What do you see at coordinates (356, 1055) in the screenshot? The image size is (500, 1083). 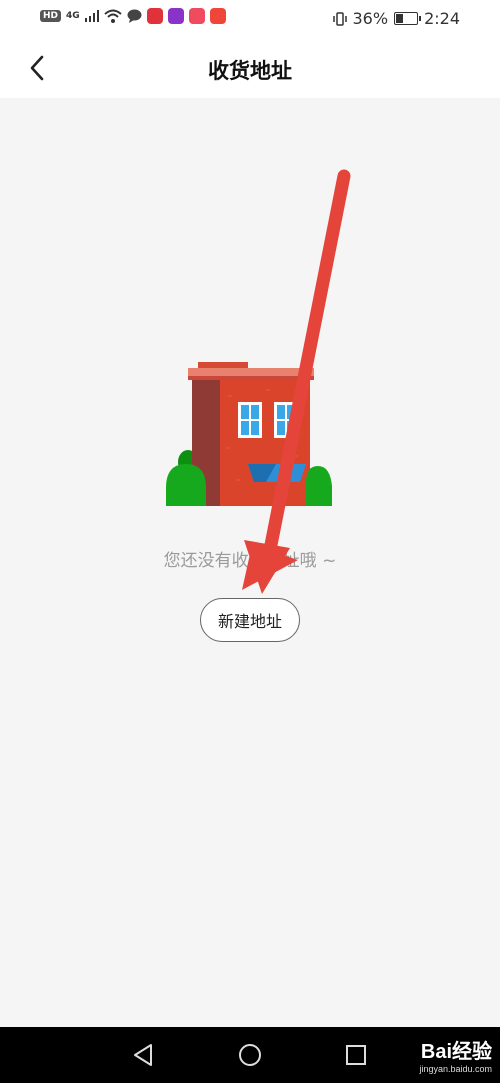 I see `recents-square-icon` at bounding box center [356, 1055].